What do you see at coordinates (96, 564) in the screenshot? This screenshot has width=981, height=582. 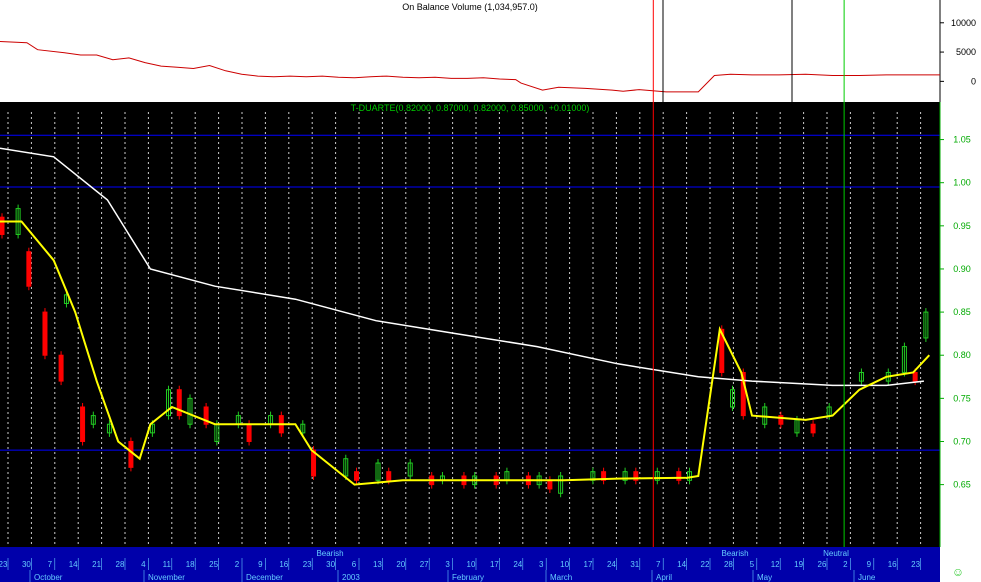 I see `day-label: 21` at bounding box center [96, 564].